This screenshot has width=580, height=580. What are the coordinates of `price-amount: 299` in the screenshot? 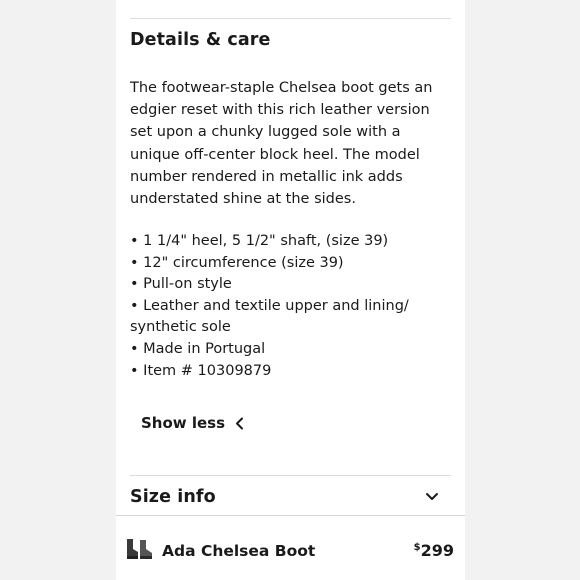 It's located at (437, 550).